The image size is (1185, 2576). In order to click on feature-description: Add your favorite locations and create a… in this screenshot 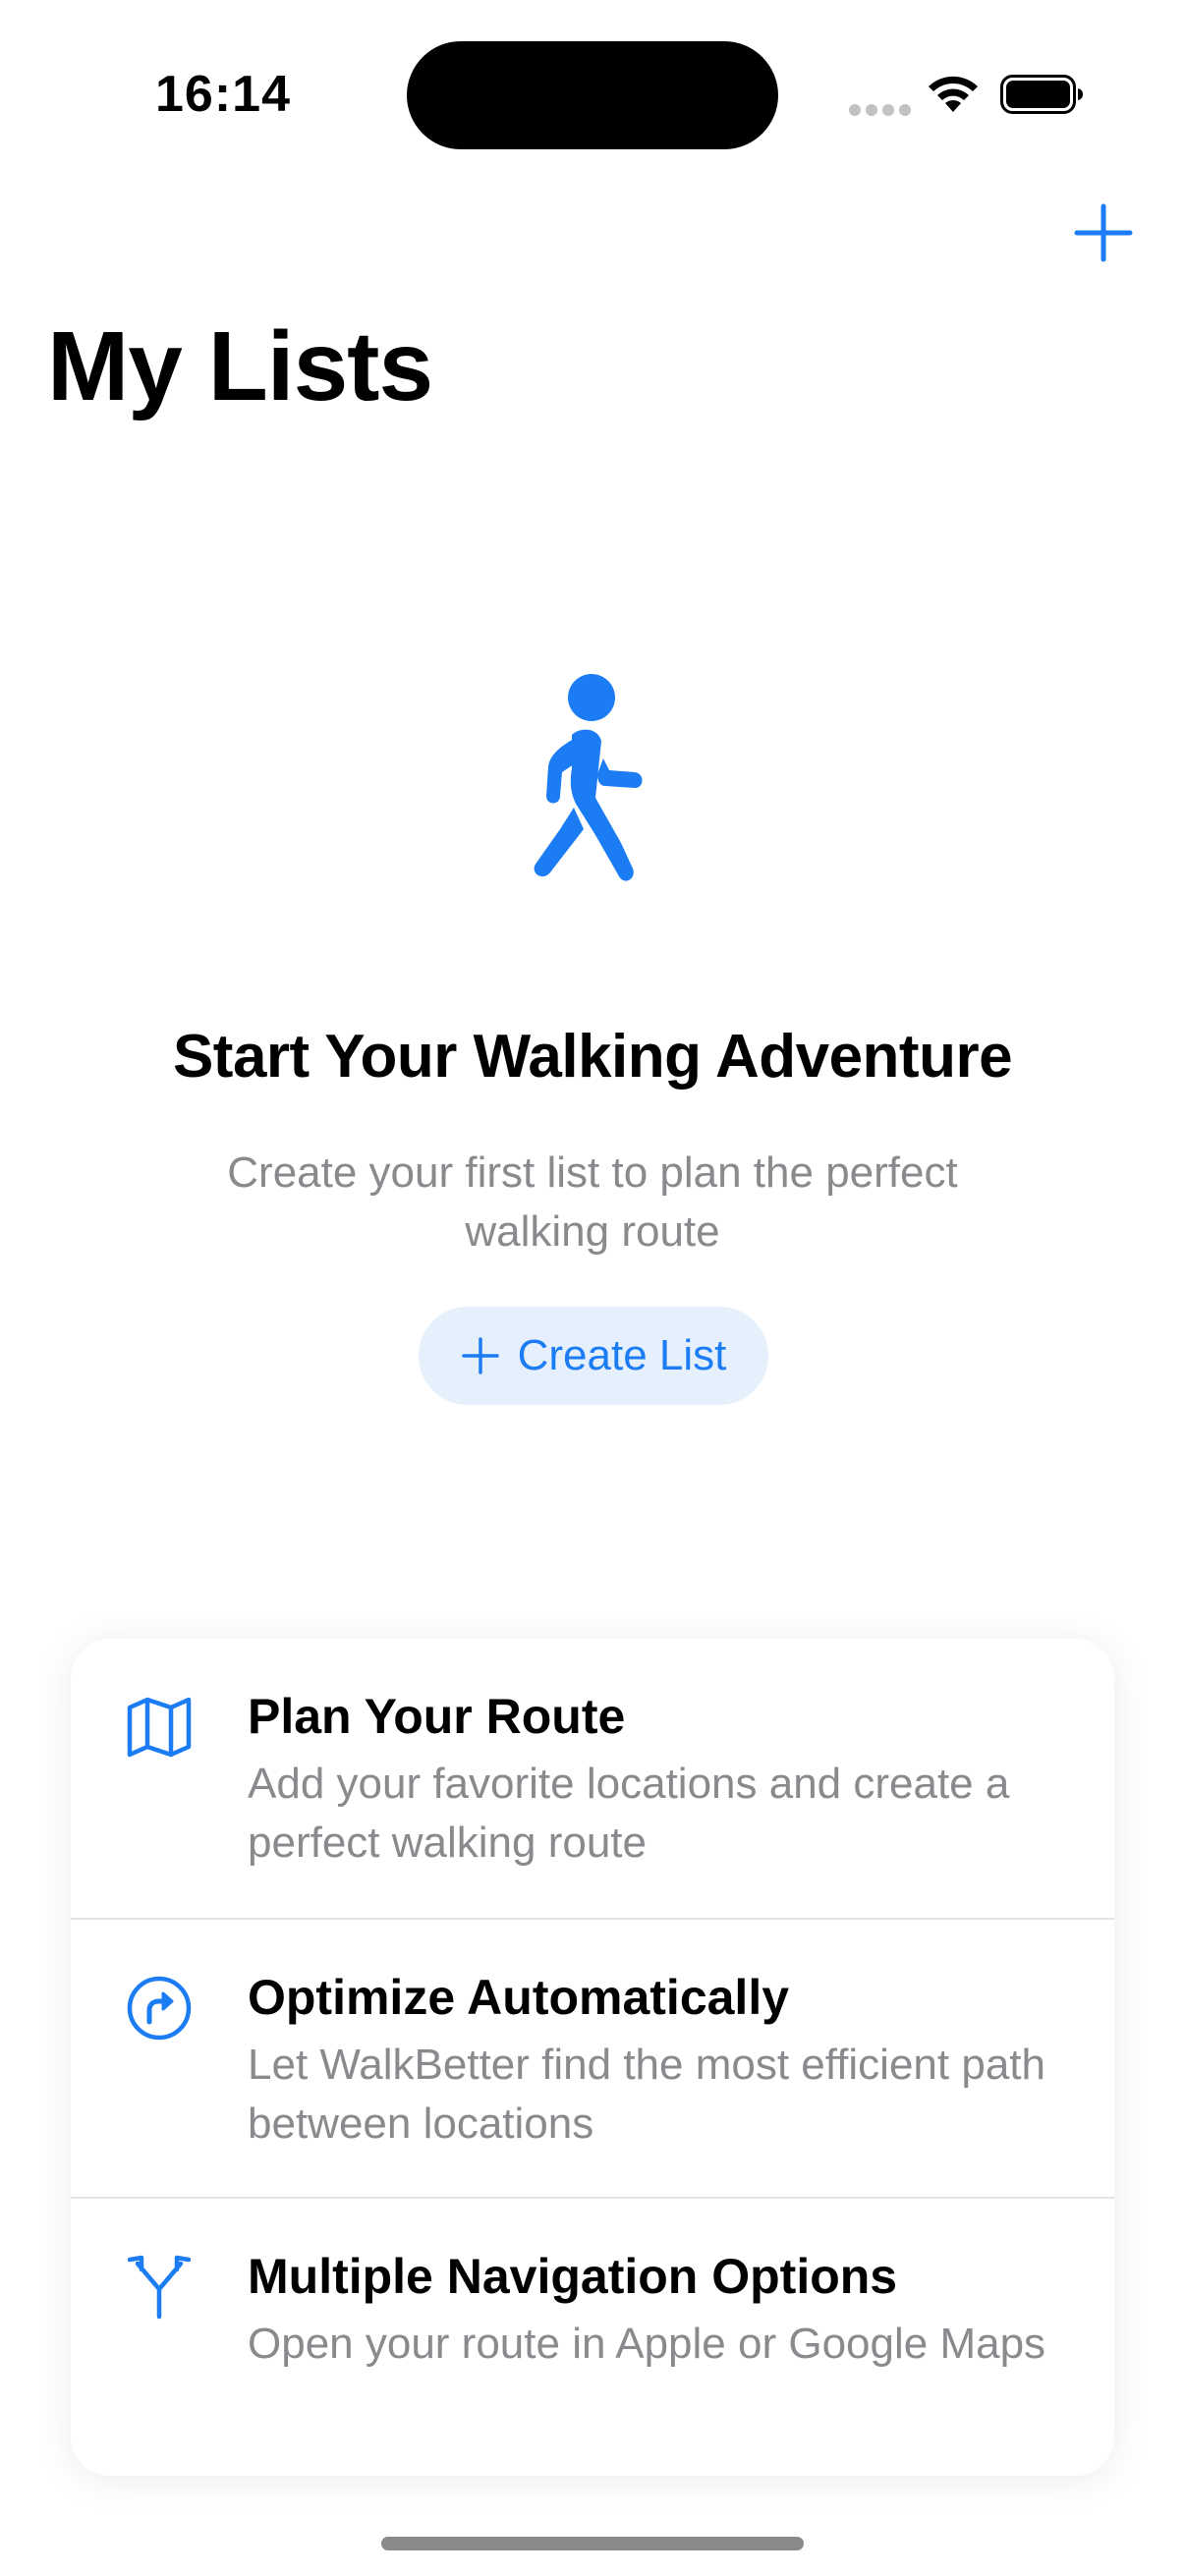, I will do `click(629, 1813)`.